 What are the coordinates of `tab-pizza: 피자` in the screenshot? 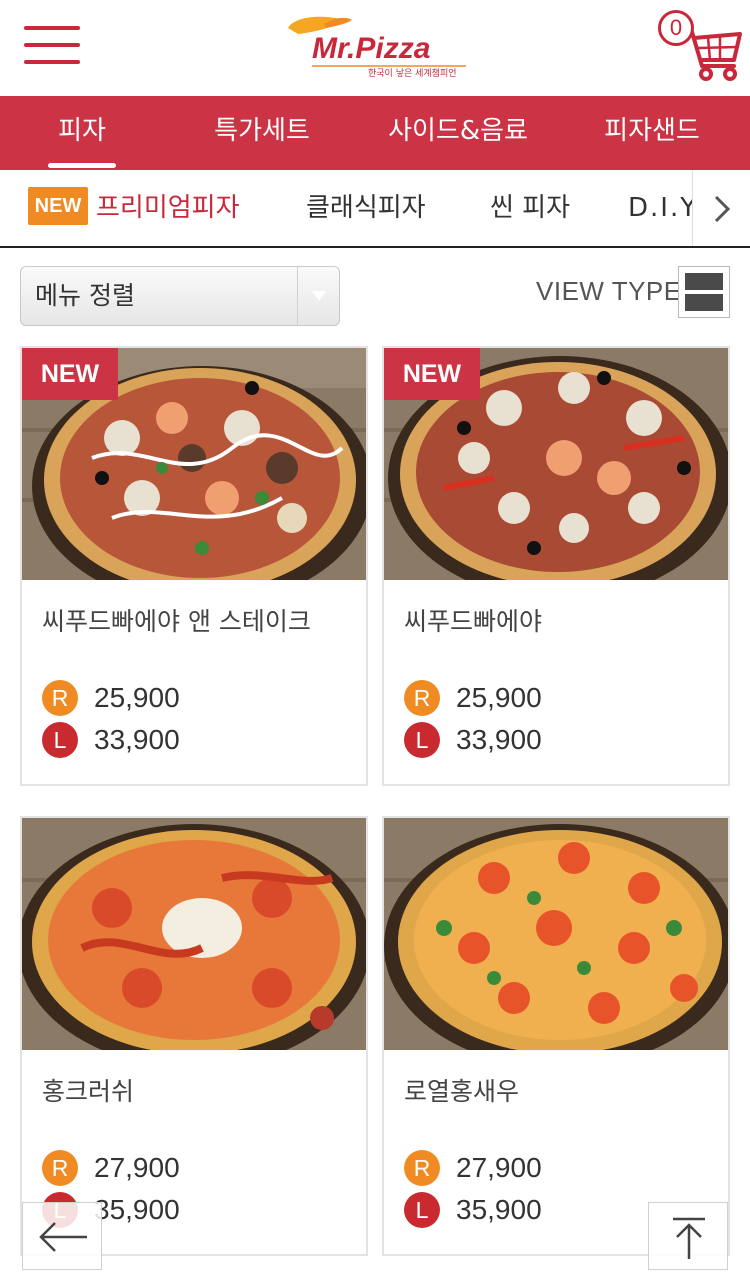 It's located at (82, 133).